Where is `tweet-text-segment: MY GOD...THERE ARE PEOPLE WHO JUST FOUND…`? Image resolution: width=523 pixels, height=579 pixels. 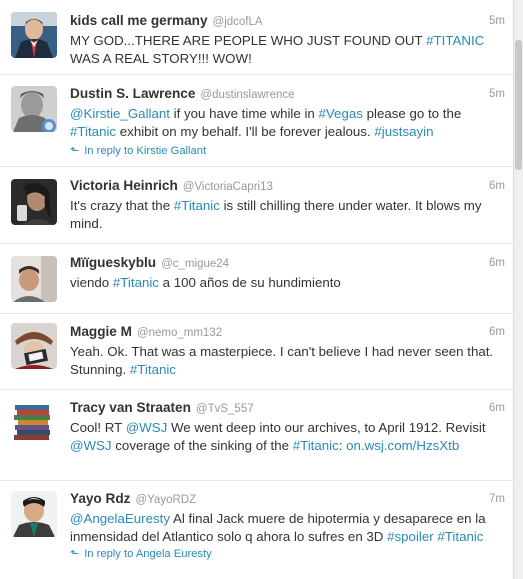 tweet-text-segment: MY GOD...THERE ARE PEOPLE WHO JUST FOUND… is located at coordinates (248, 40).